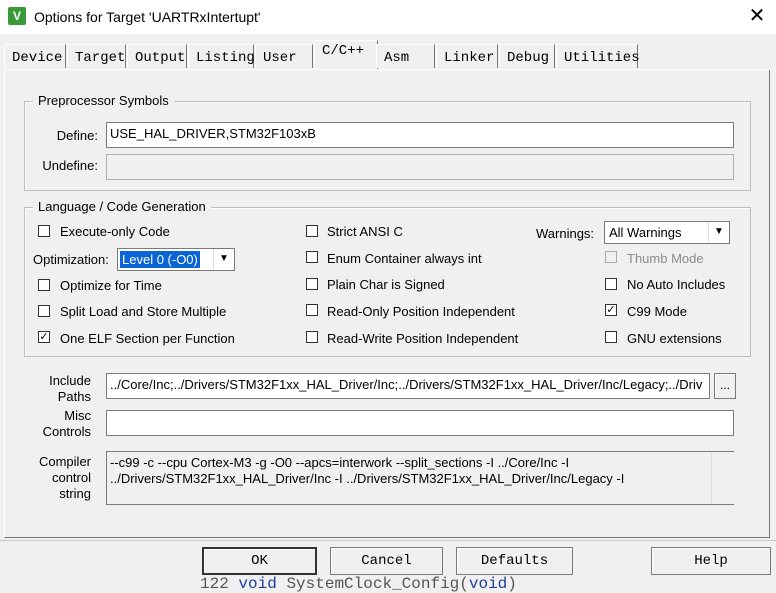  I want to click on background-code: 122 void SystemClock_Config(void), so click(358, 584).